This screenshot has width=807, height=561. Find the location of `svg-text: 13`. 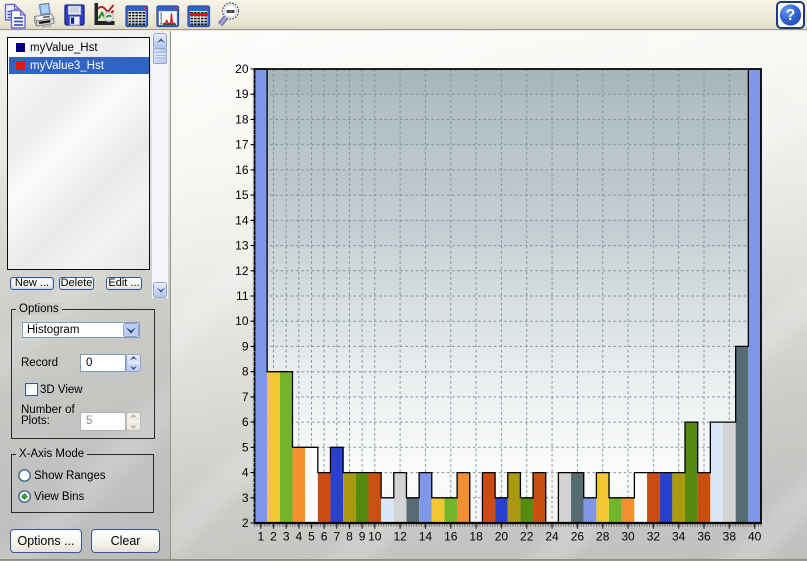

svg-text: 13 is located at coordinates (242, 246).